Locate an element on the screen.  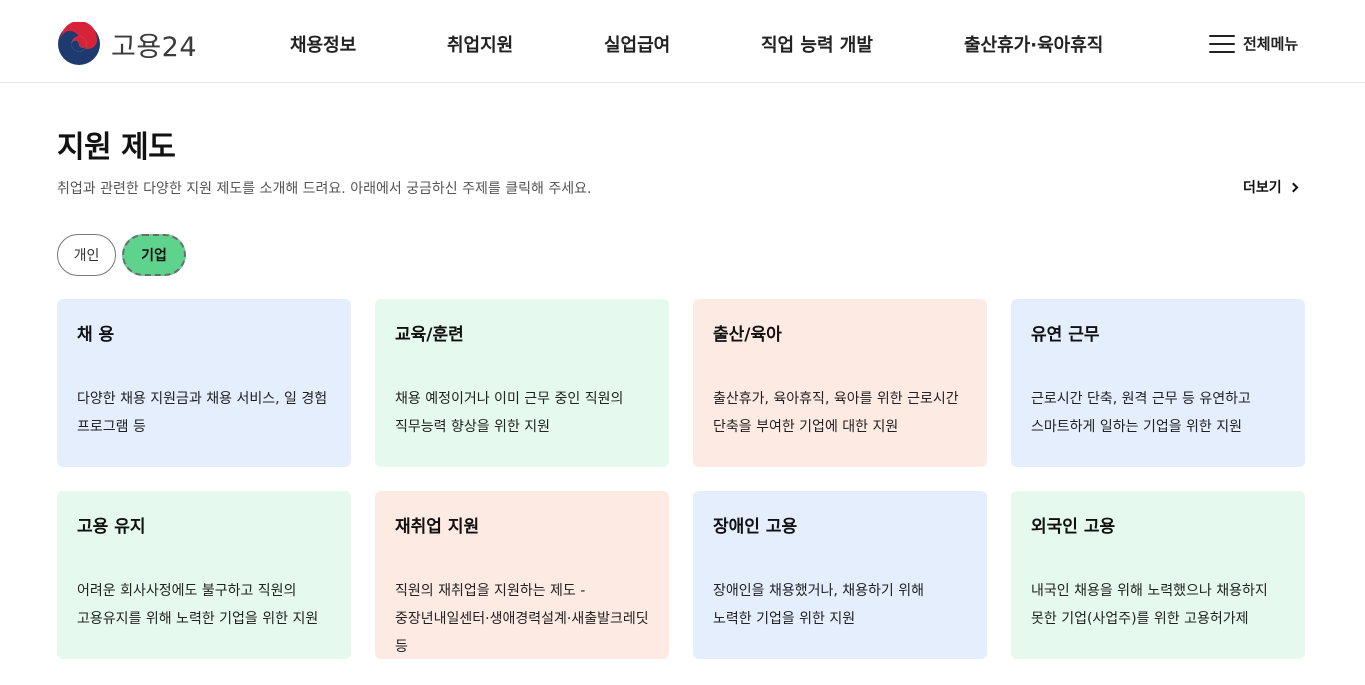
more-label: 더보기 is located at coordinates (1262, 188).